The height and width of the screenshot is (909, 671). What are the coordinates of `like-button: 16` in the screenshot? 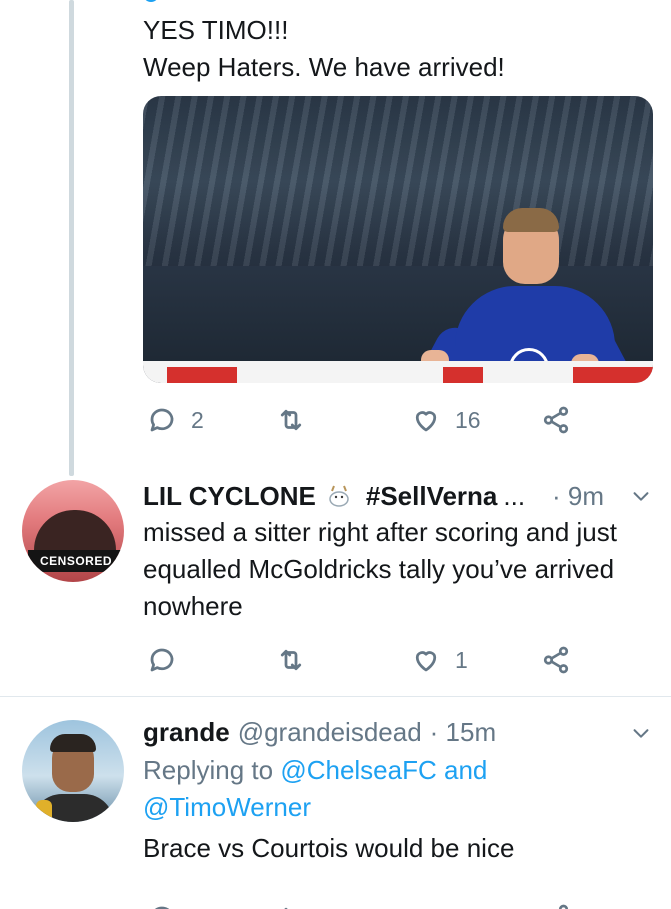 It's located at (446, 420).